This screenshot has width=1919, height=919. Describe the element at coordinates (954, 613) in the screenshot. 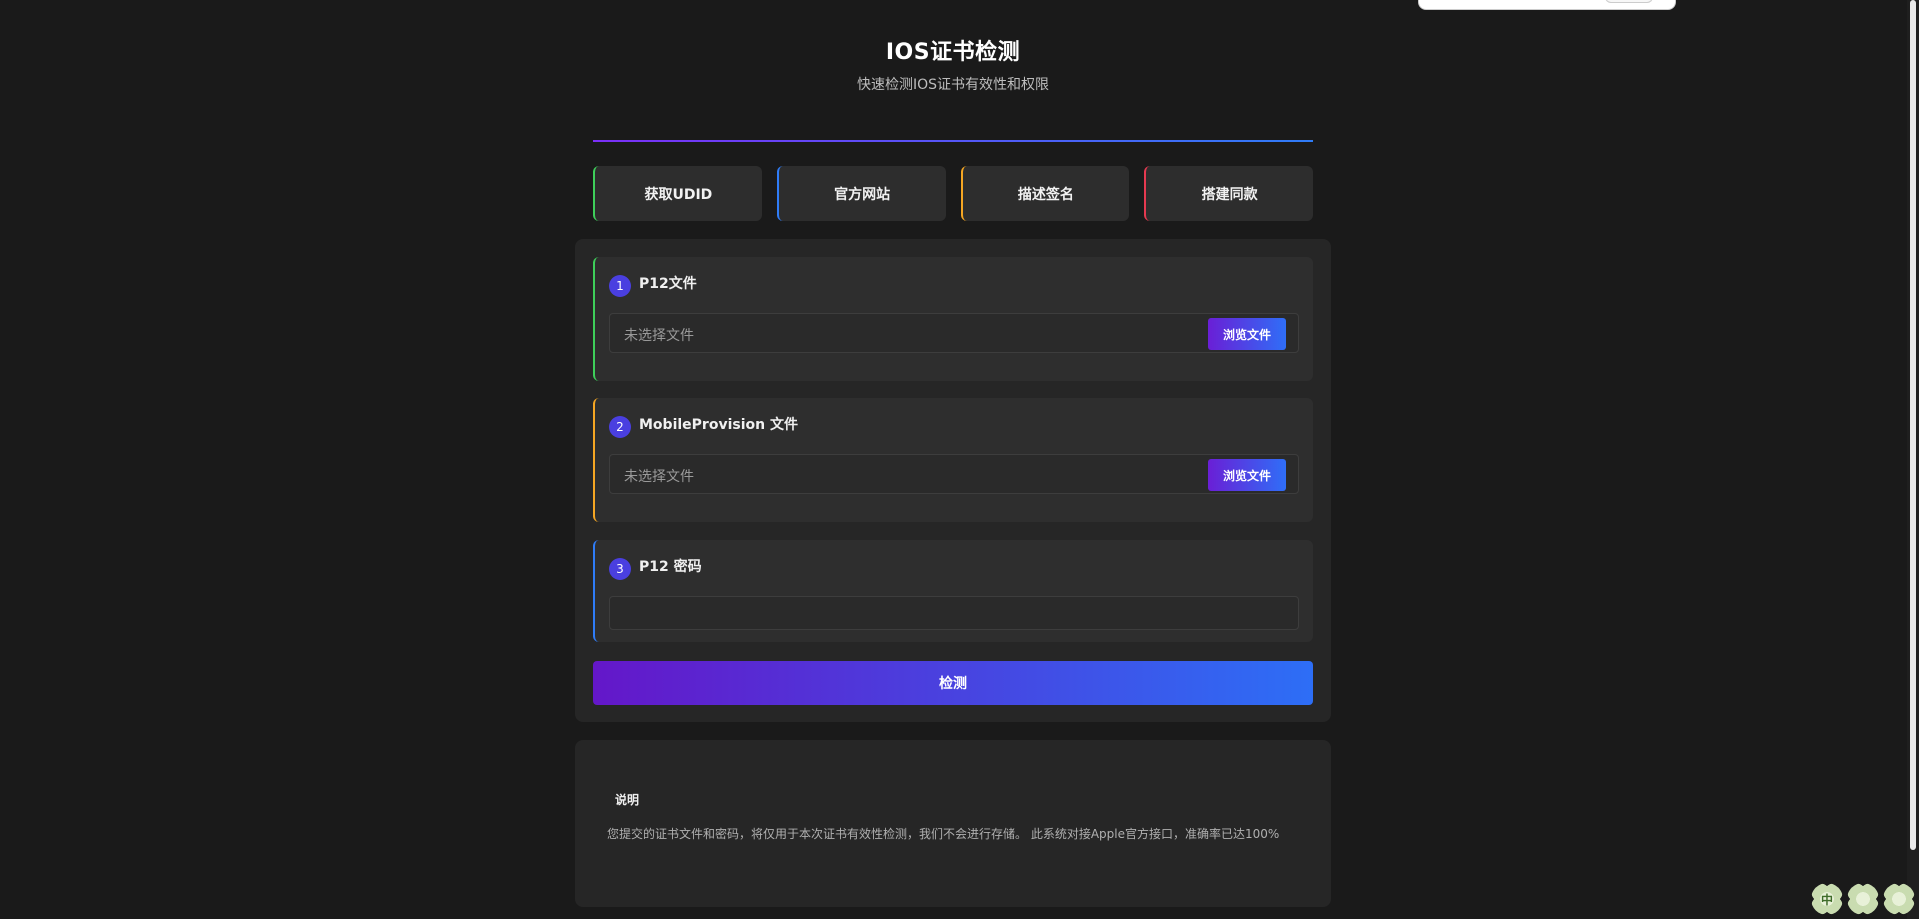

I see `p12-password-input` at that location.